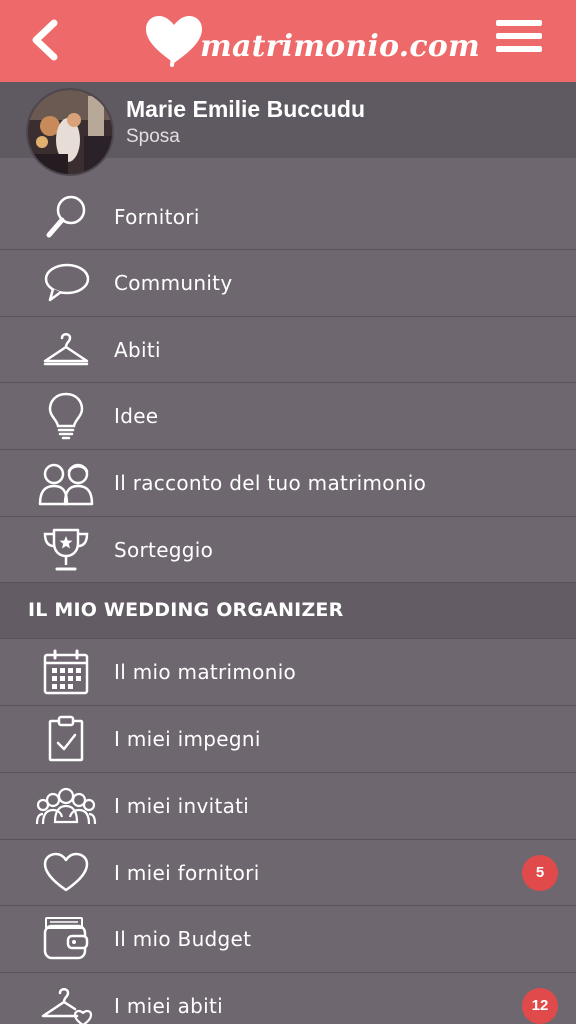 The width and height of the screenshot is (576, 1024). What do you see at coordinates (66, 217) in the screenshot?
I see `magnifier-icon` at bounding box center [66, 217].